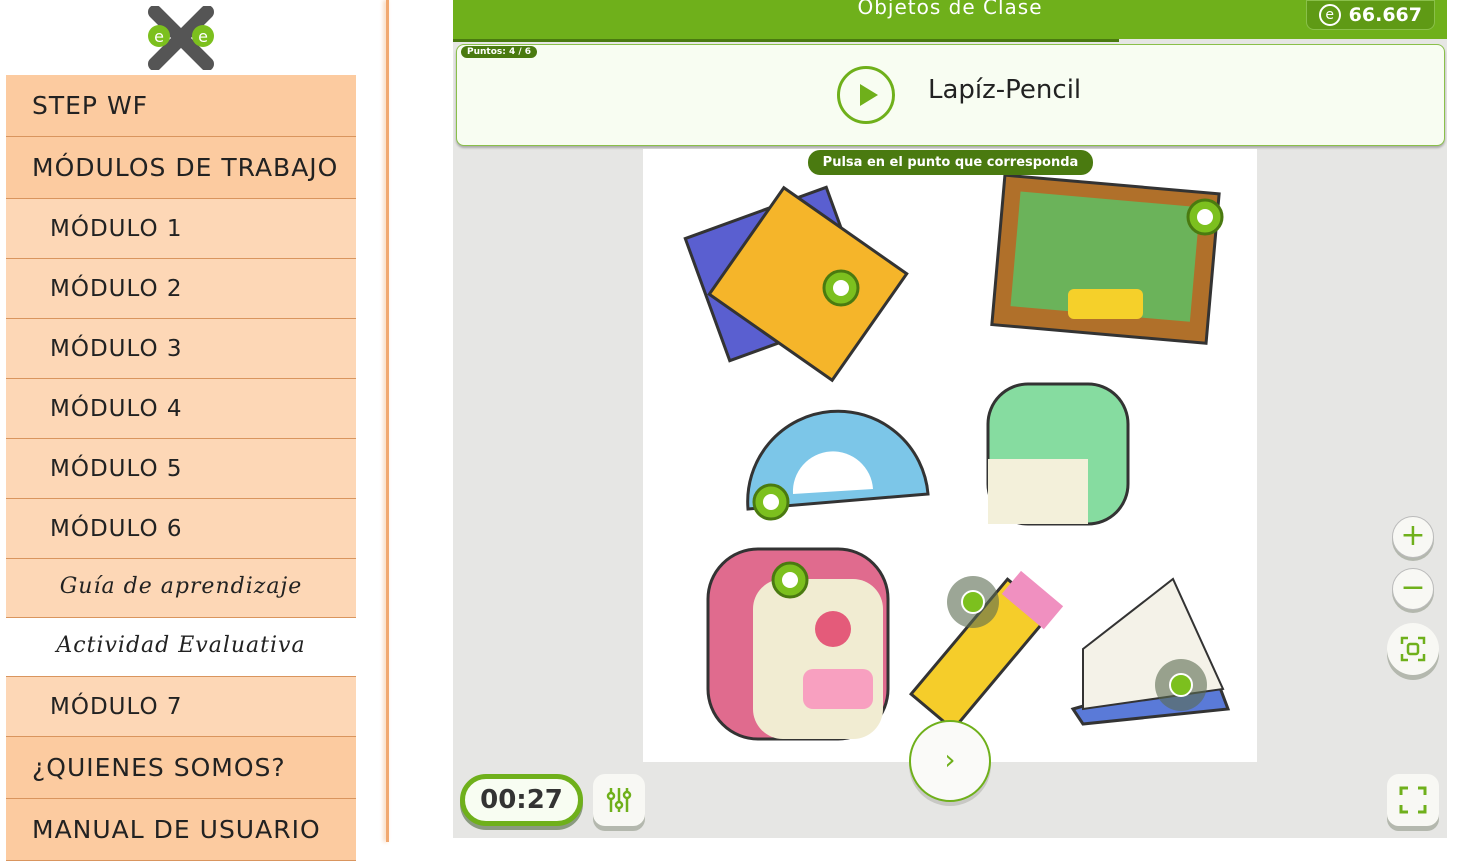  Describe the element at coordinates (1329, 15) in the screenshot. I see `score-icon: e` at that location.